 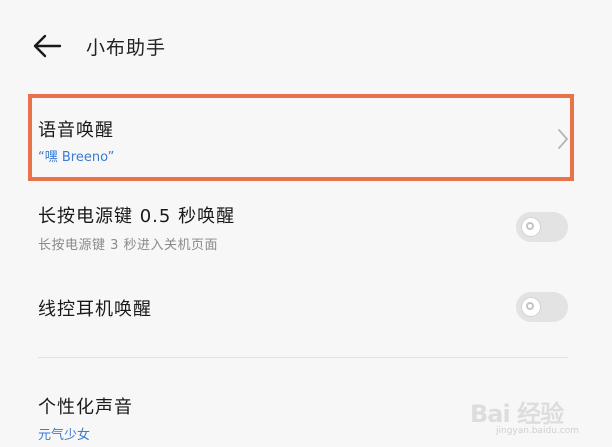 I want to click on voice-wakeup-subtitle: “嘿 Breeno”, so click(x=76, y=157).